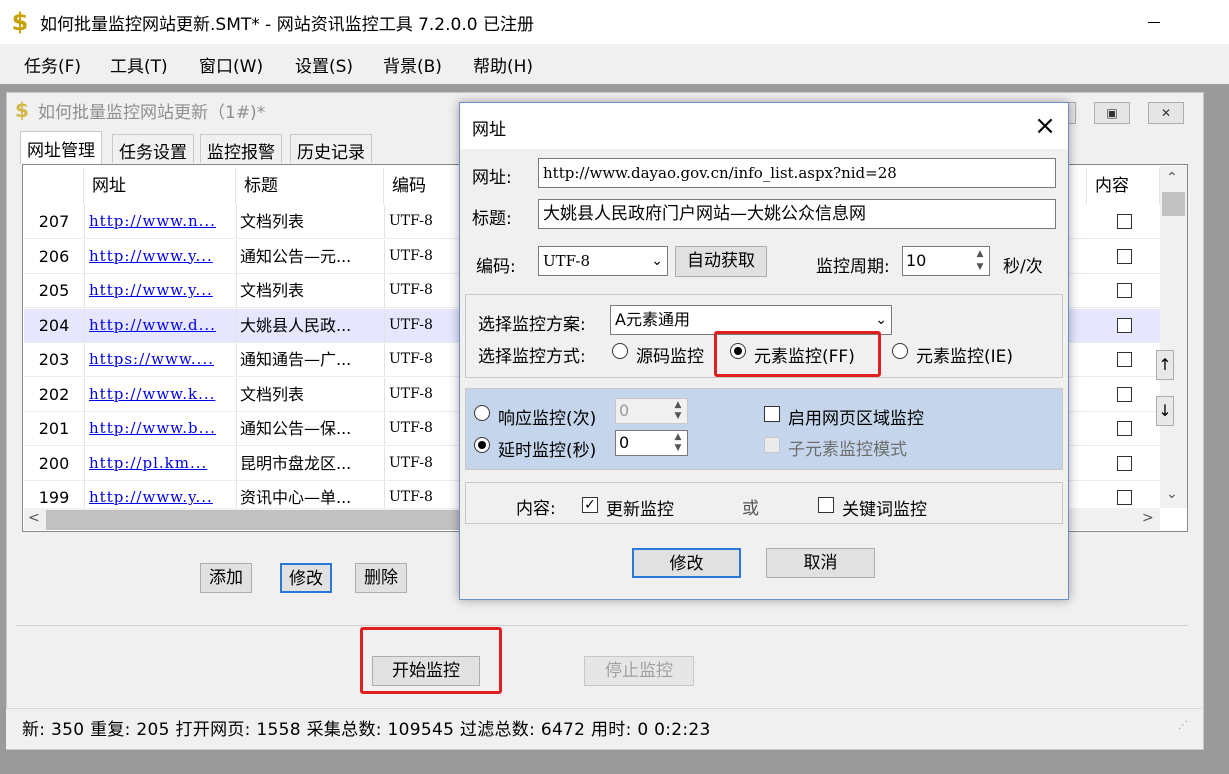 The height and width of the screenshot is (774, 1229). What do you see at coordinates (640, 510) in the screenshot?
I see `update-monitor-label: 更新监控` at bounding box center [640, 510].